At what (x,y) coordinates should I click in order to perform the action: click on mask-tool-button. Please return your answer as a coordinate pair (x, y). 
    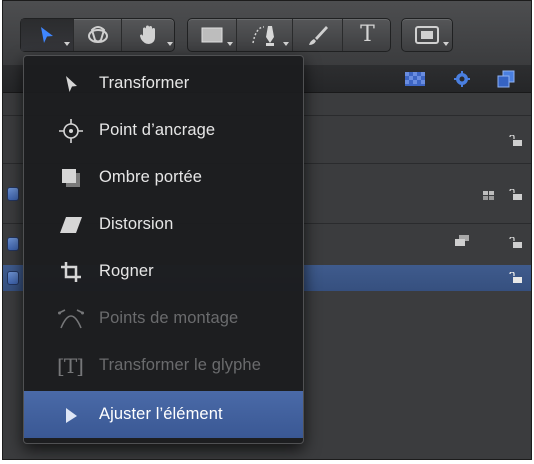
    Looking at the image, I should click on (427, 35).